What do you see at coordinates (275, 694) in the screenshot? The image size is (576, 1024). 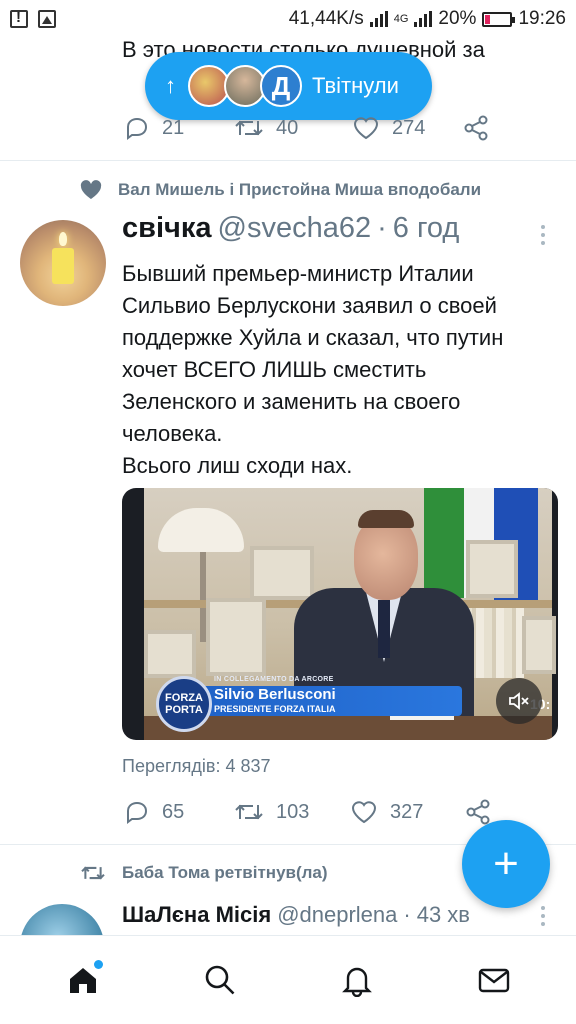 I see `lower-third-name: Silvio Berlusconi` at bounding box center [275, 694].